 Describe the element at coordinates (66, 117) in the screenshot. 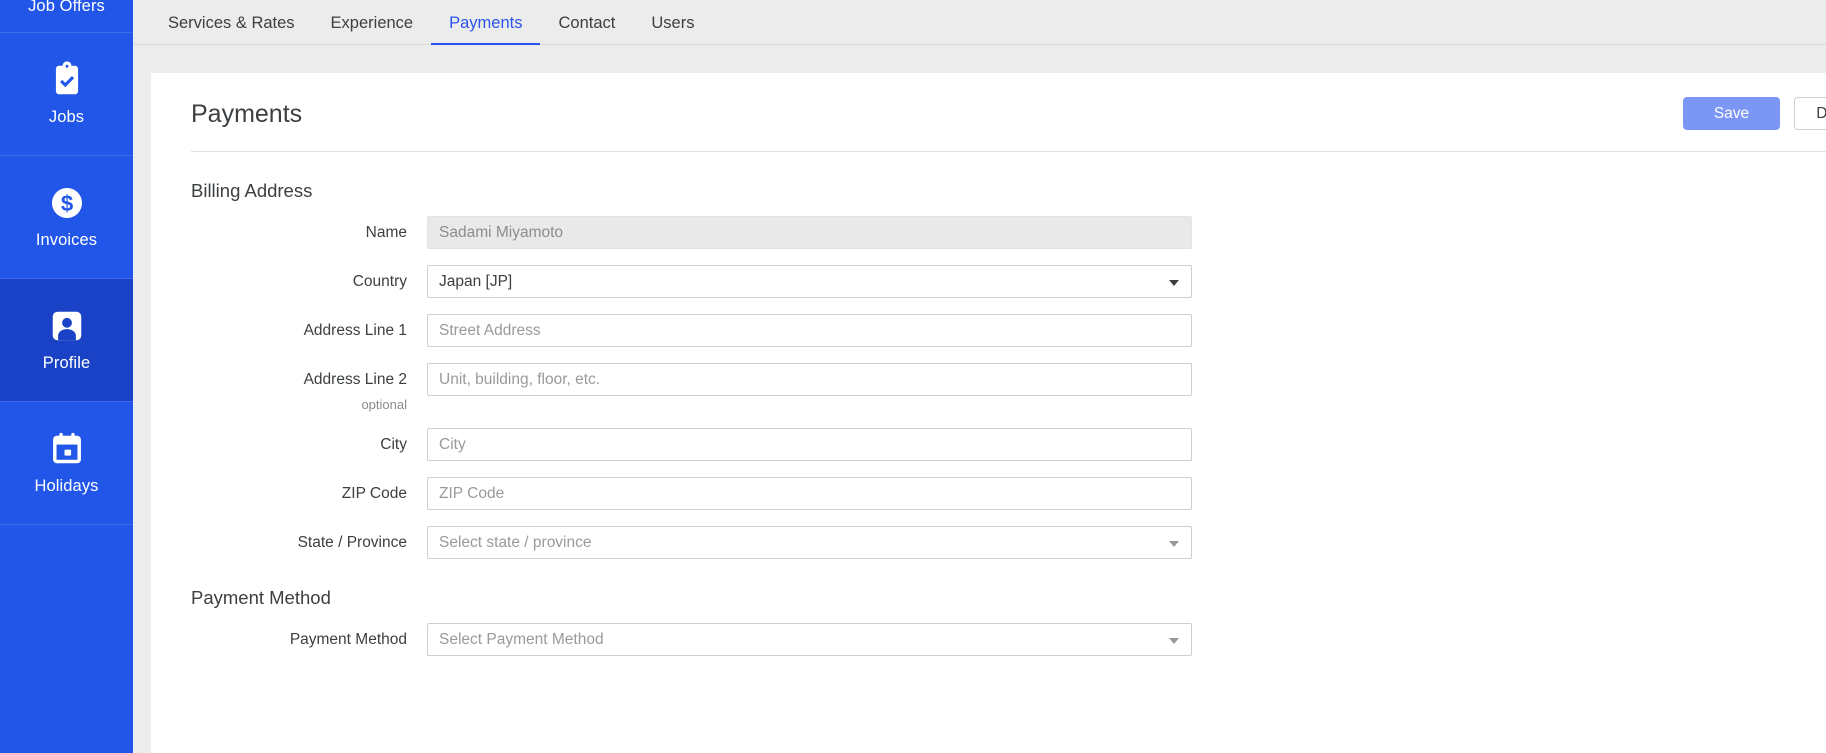

I see `sidebar-item-label: Jobs` at that location.